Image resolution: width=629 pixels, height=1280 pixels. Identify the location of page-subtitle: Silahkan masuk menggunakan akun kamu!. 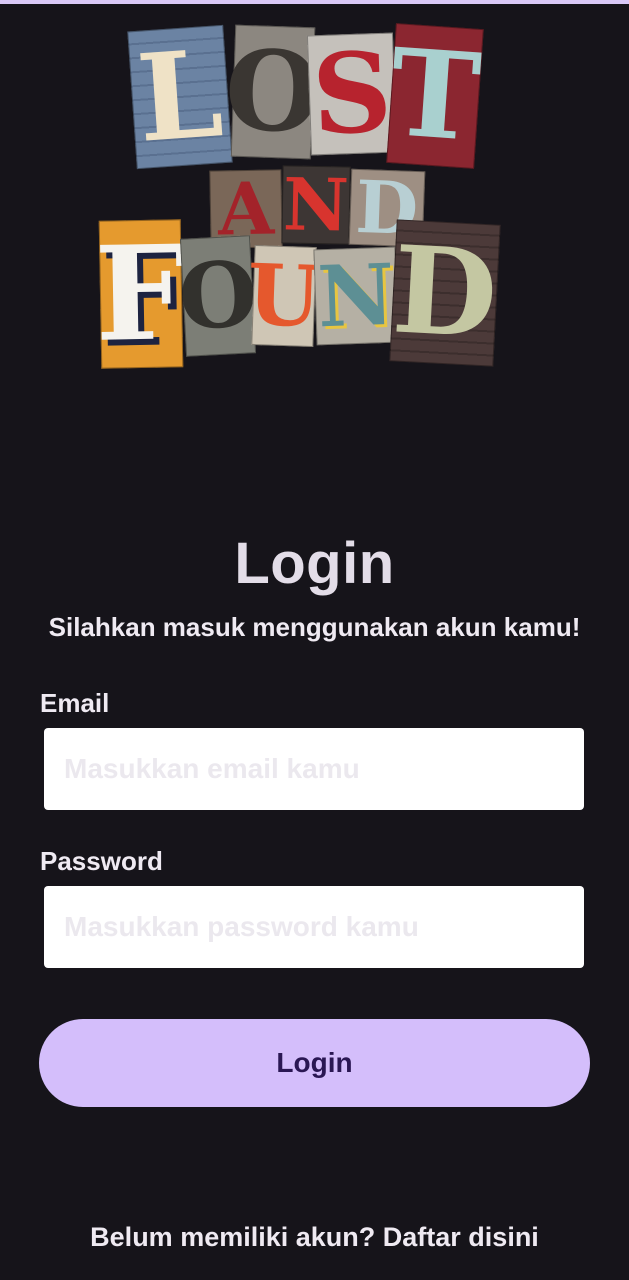
(314, 627).